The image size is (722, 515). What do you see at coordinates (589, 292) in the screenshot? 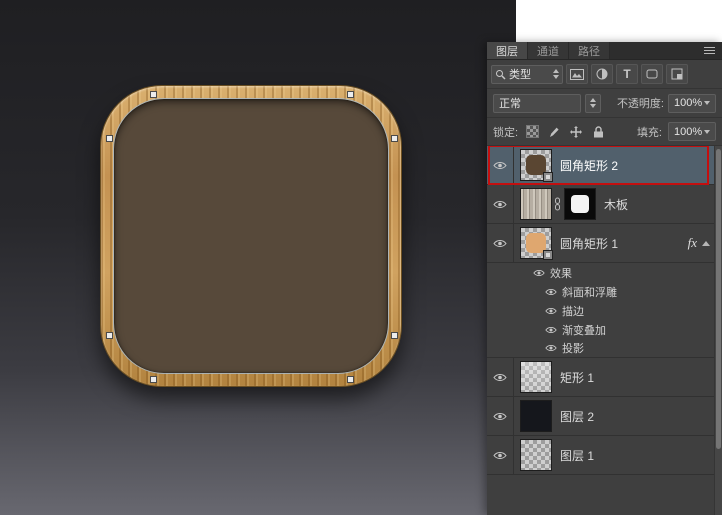
I see `effect-label: 斜面和浮雕` at bounding box center [589, 292].